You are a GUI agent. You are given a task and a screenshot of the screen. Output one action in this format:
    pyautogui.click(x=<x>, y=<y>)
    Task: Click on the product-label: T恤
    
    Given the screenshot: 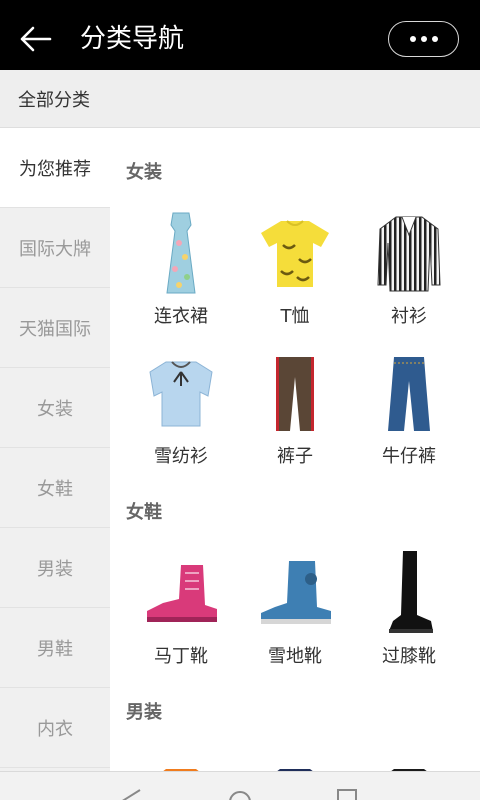 What is the action you would take?
    pyautogui.click(x=295, y=316)
    